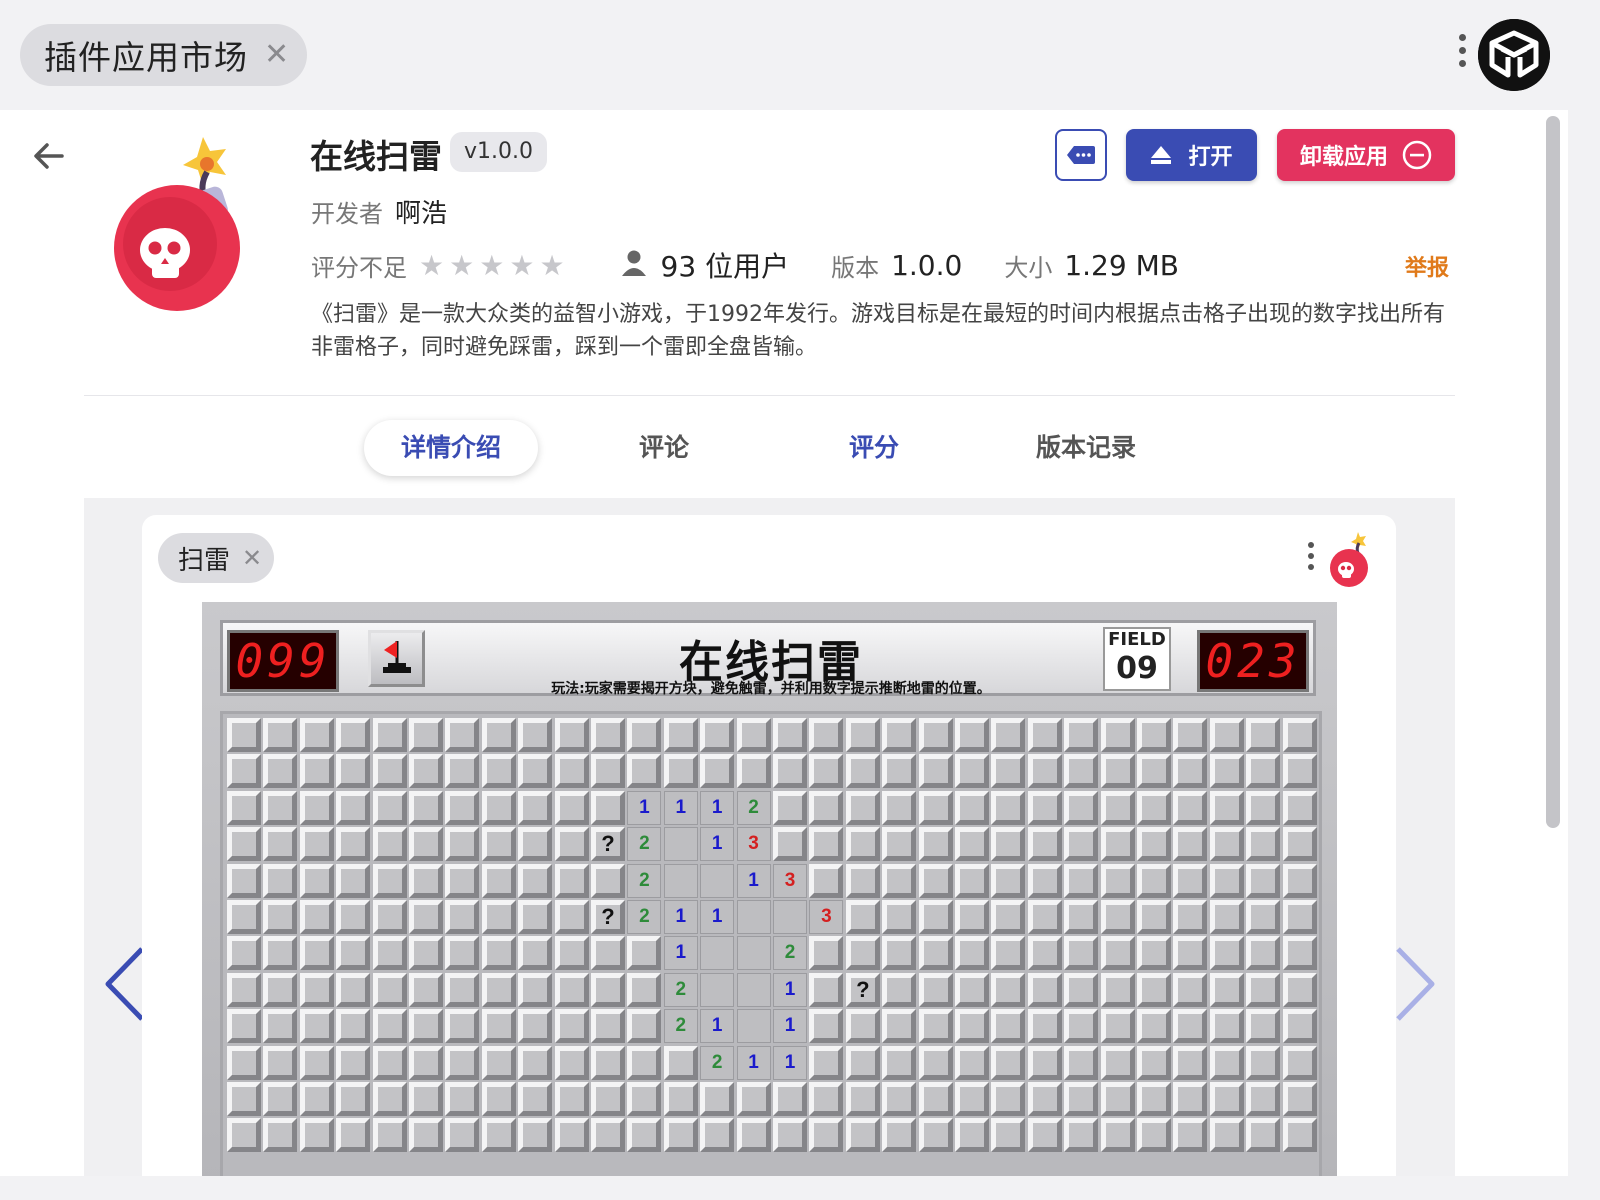  Describe the element at coordinates (1427, 266) in the screenshot. I see `report-link: 举报` at that location.